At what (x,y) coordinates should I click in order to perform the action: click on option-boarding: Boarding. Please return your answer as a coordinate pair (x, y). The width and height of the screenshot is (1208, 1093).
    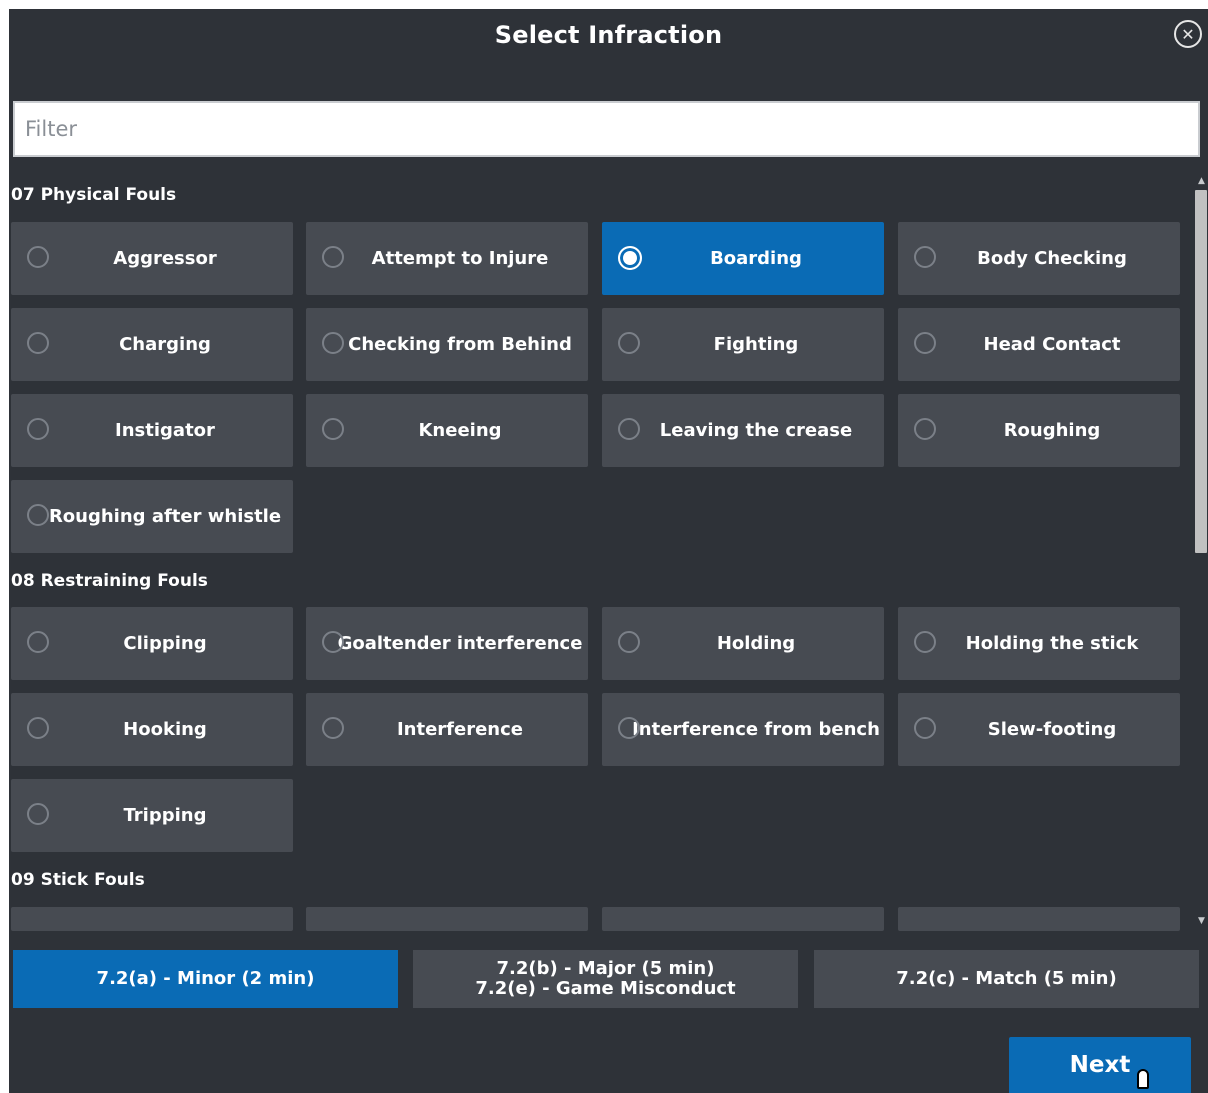
    Looking at the image, I should click on (743, 258).